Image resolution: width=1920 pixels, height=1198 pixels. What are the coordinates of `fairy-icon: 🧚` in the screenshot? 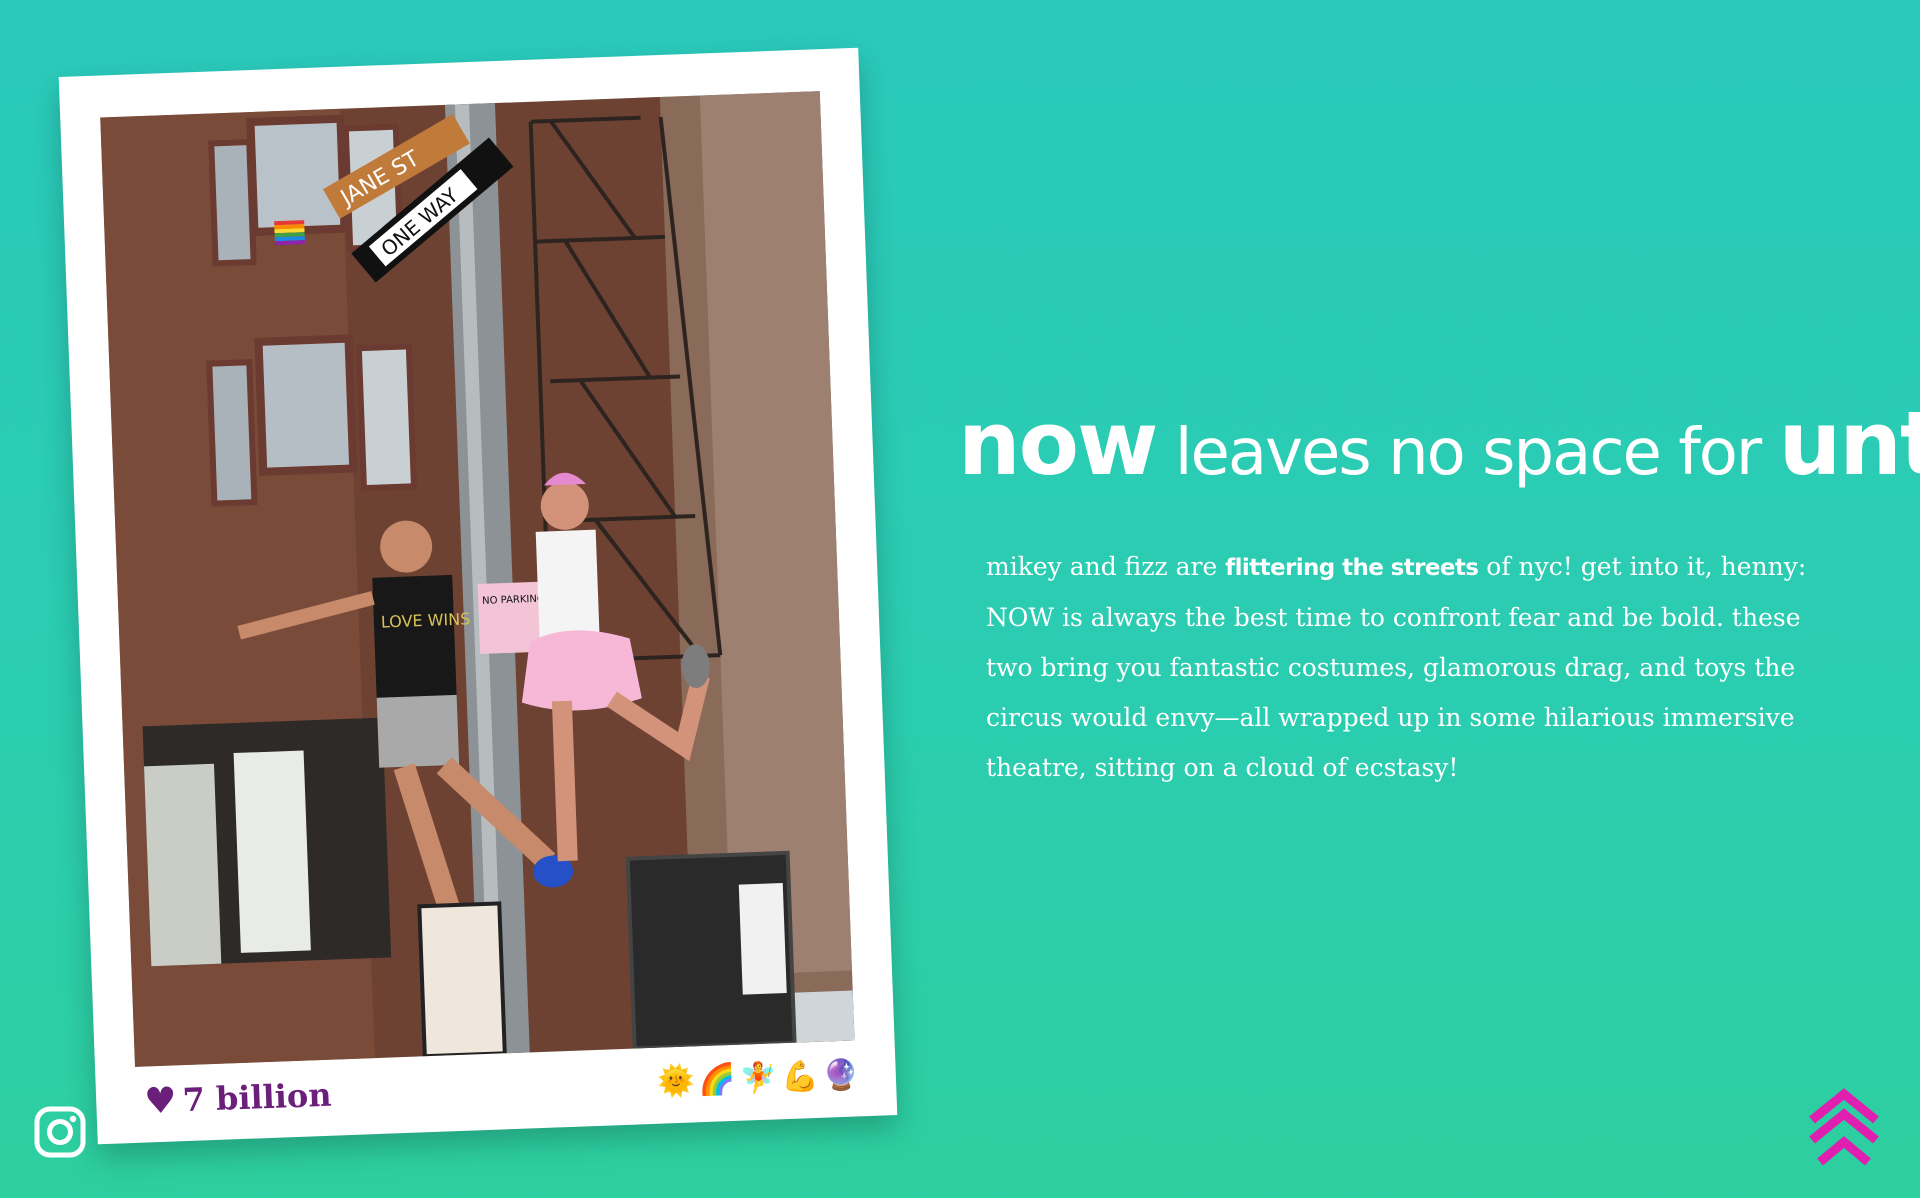 It's located at (758, 1078).